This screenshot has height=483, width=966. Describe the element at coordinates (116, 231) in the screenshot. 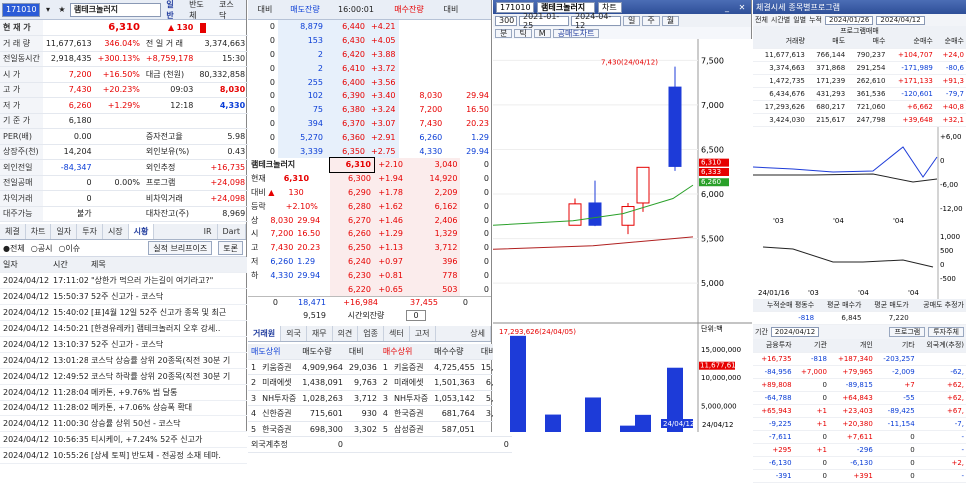

I see `tab-market: 시장` at that location.